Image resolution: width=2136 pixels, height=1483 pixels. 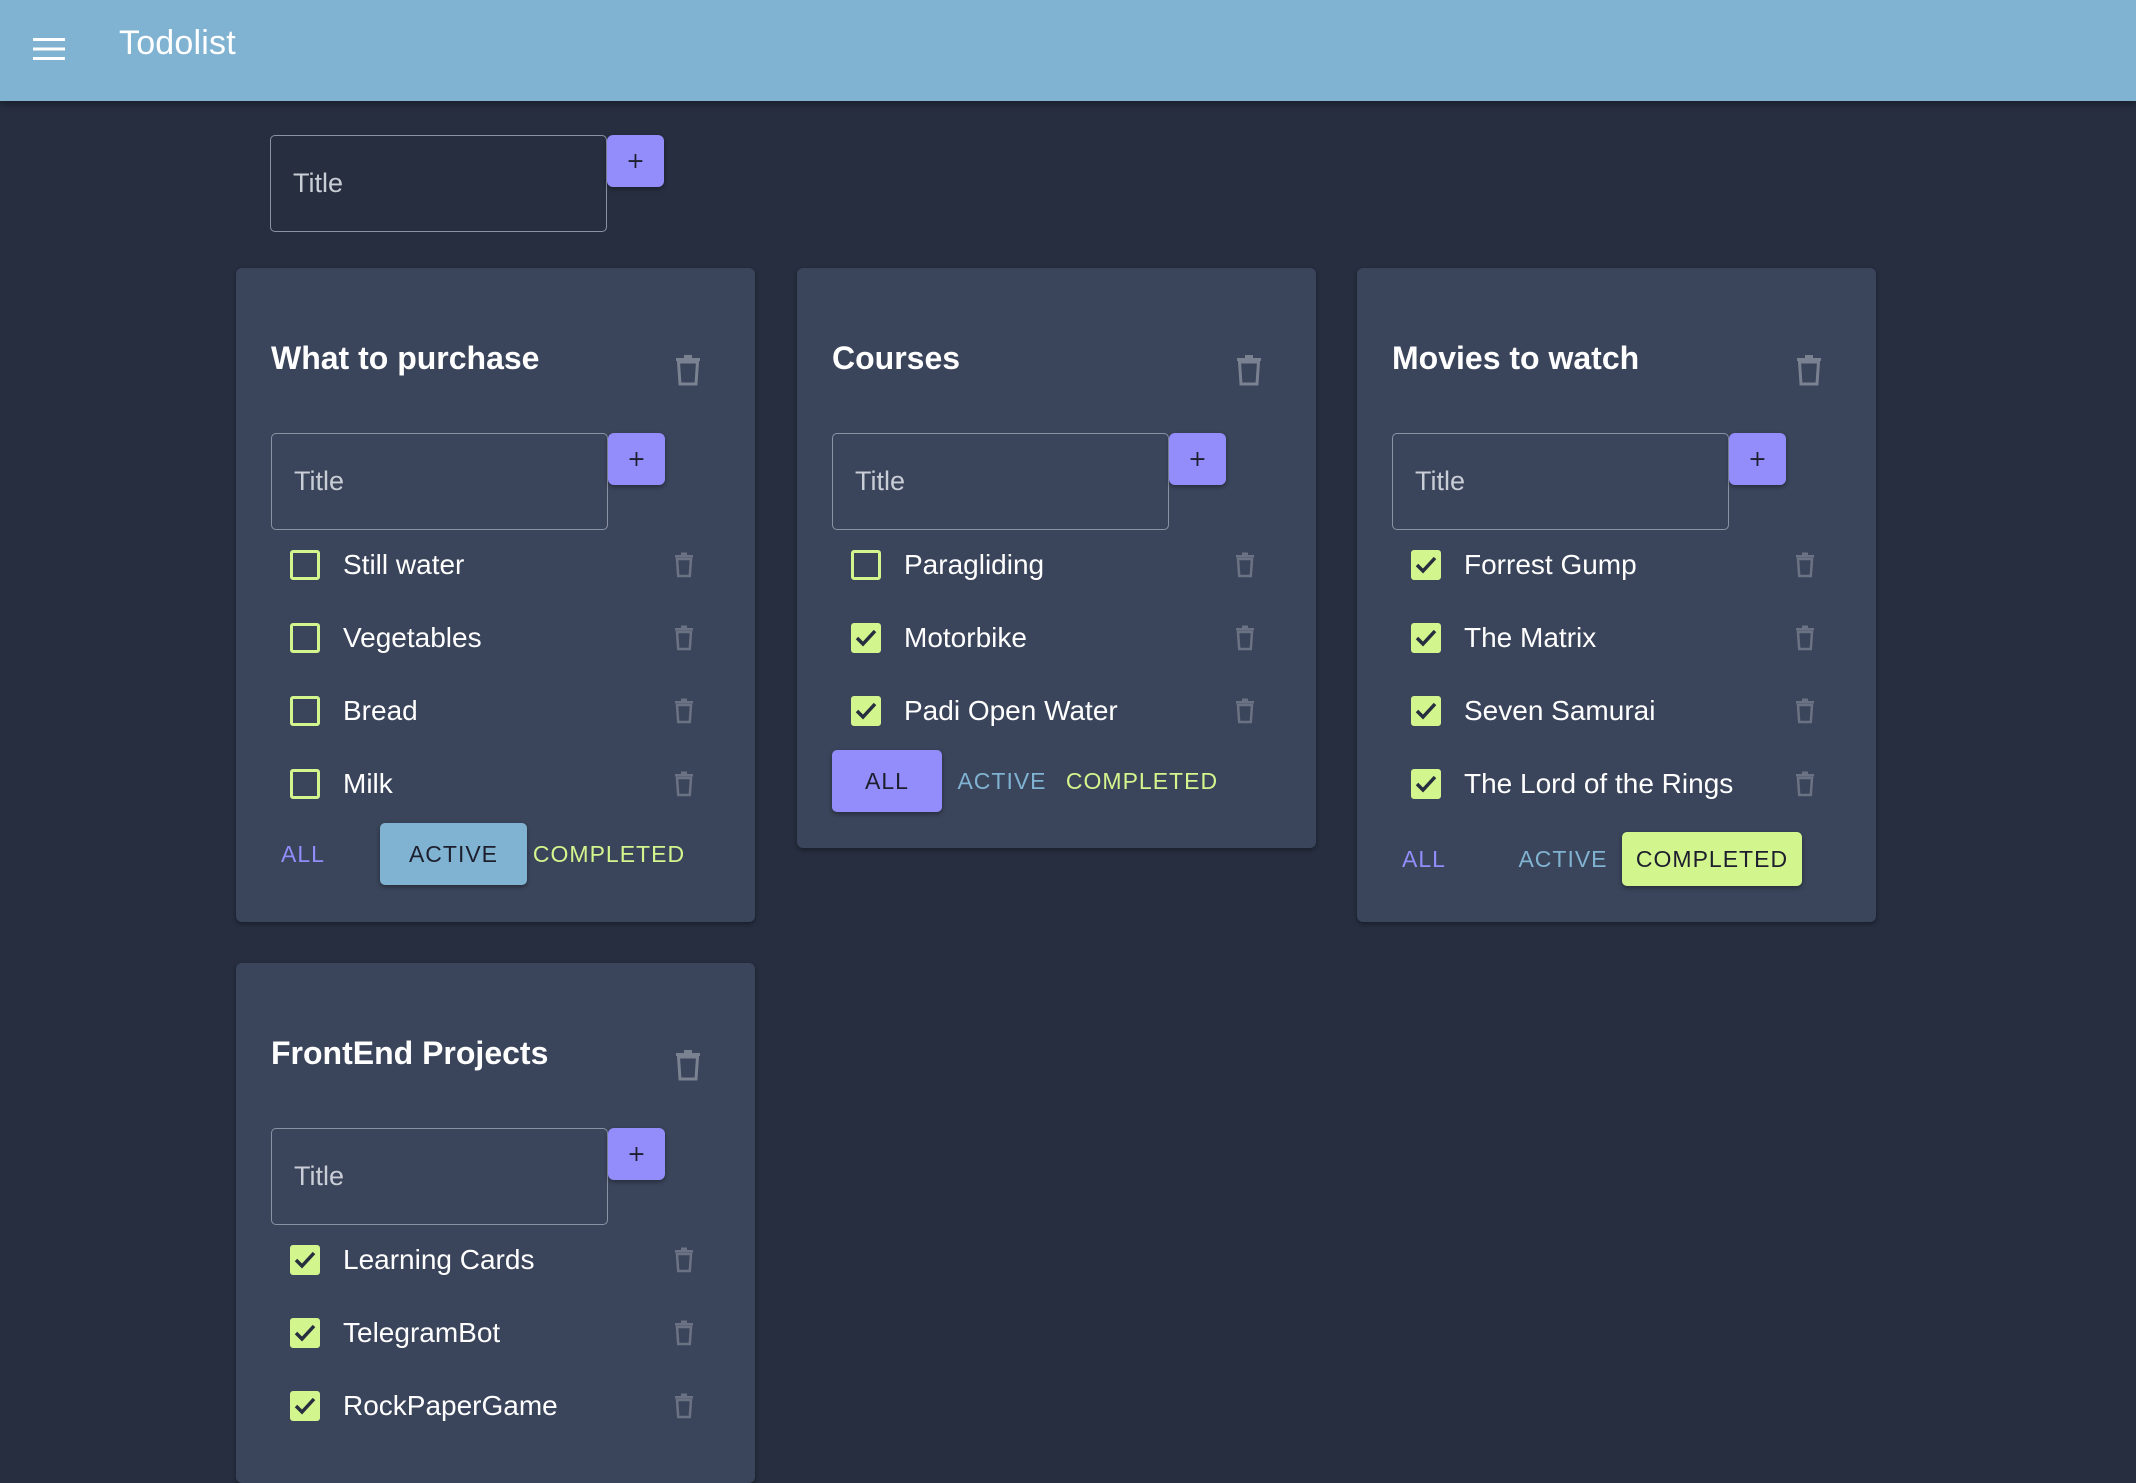 I want to click on task-item: The Lord of the Rings, so click(x=1617, y=784).